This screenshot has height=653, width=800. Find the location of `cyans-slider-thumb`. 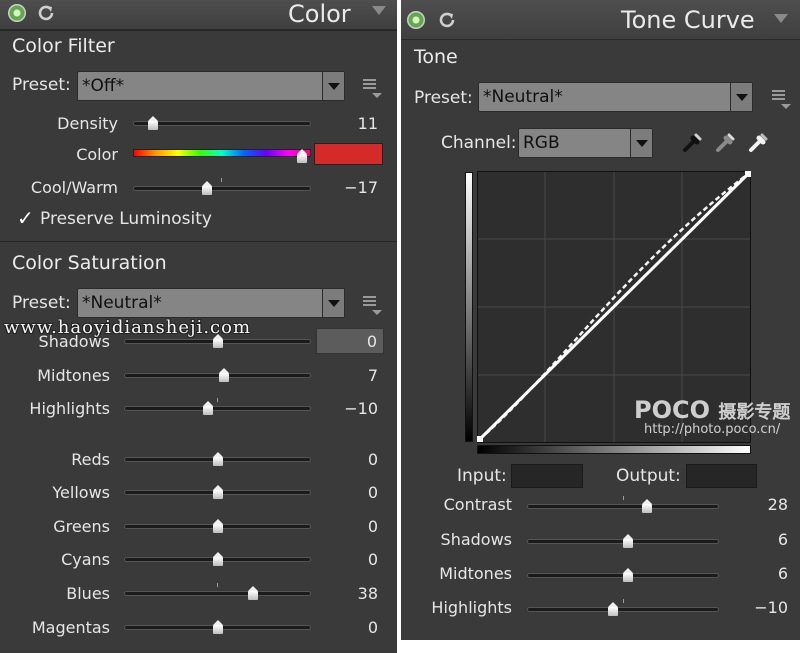

cyans-slider-thumb is located at coordinates (217, 559).